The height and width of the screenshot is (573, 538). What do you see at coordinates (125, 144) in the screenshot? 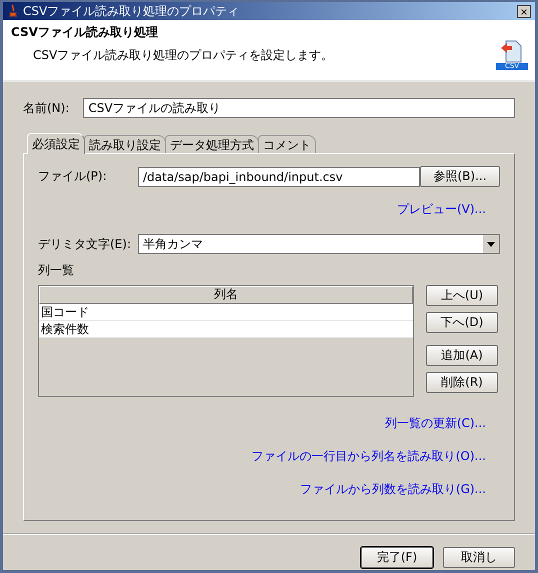
I see `tab: 読み取り設定` at bounding box center [125, 144].